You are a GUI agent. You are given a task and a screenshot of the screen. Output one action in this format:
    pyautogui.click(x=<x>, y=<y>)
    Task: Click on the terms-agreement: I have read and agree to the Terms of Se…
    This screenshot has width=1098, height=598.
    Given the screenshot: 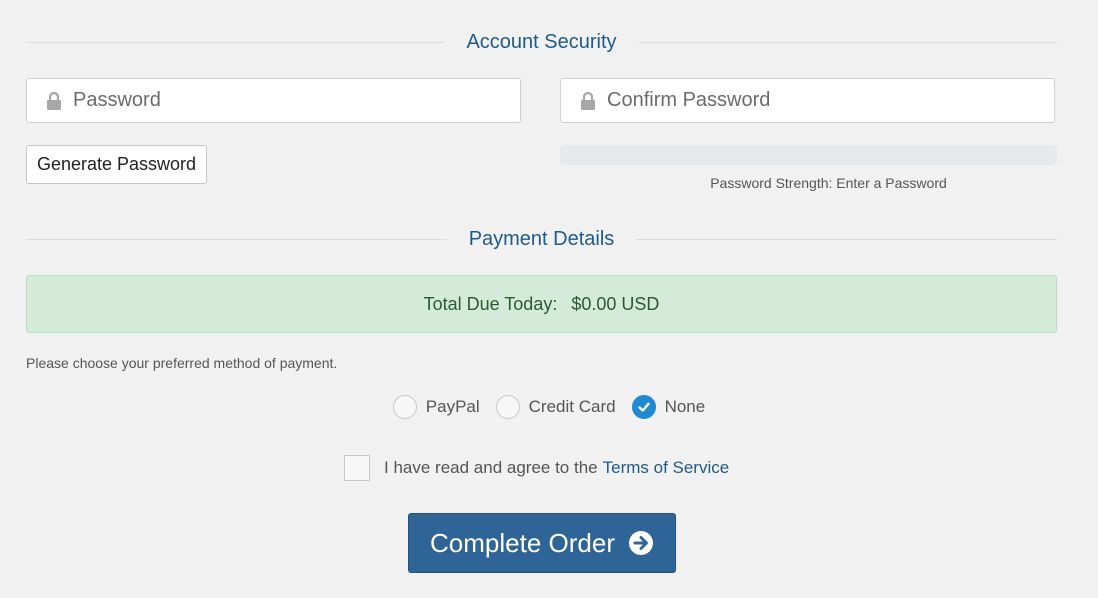 What is the action you would take?
    pyautogui.click(x=536, y=468)
    